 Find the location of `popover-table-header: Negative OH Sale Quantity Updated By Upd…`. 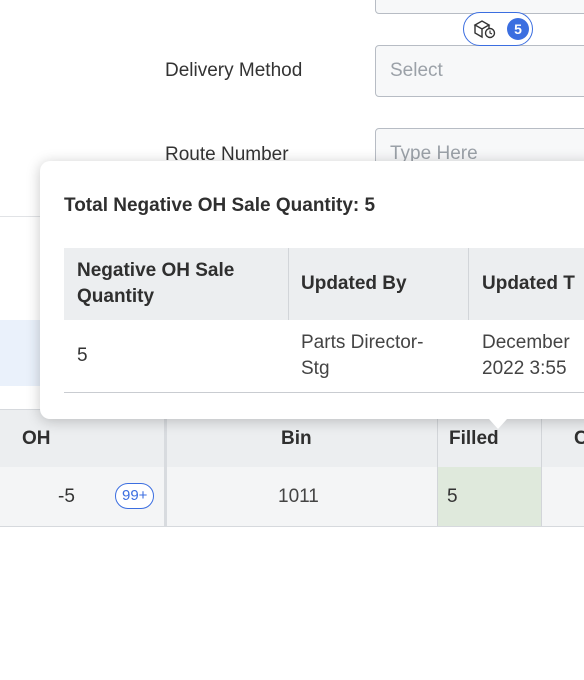

popover-table-header: Negative OH Sale Quantity Updated By Upd… is located at coordinates (324, 284).